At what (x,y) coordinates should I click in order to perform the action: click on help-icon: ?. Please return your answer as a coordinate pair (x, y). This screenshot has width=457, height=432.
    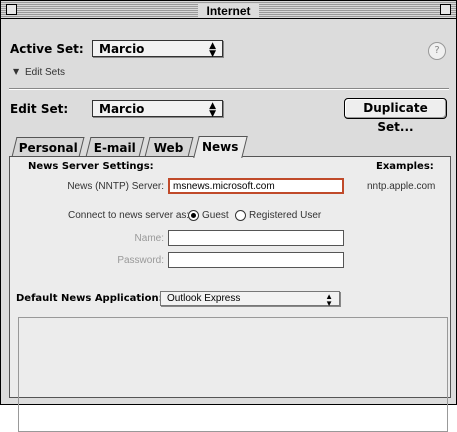
    Looking at the image, I should click on (437, 51).